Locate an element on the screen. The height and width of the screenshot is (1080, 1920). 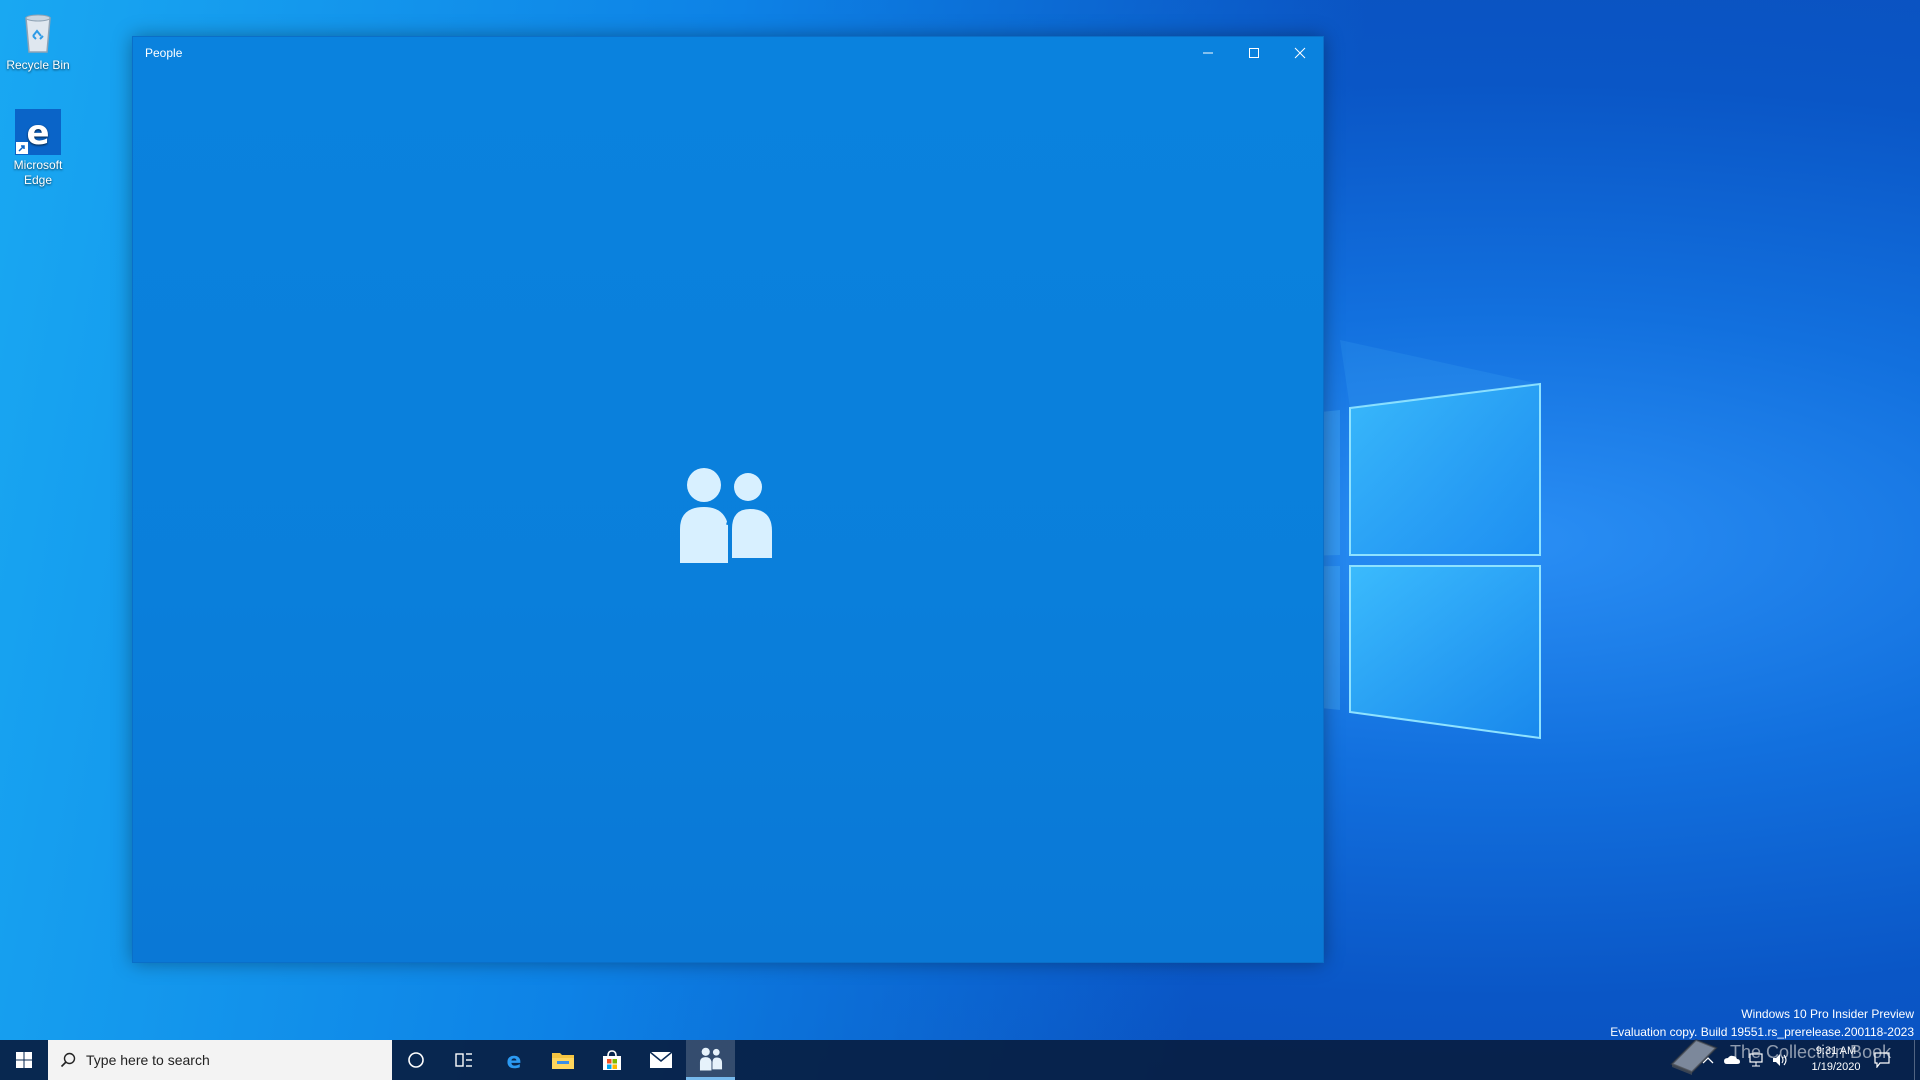
minimize-button is located at coordinates (1208, 53).